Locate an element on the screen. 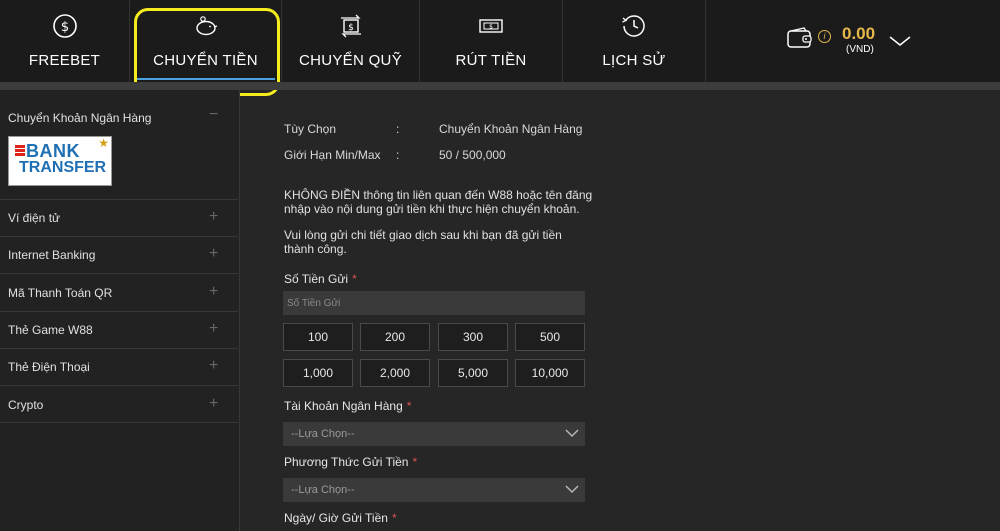  bank-transfer-logo: BANK TRANSFER ★ is located at coordinates (60, 161).